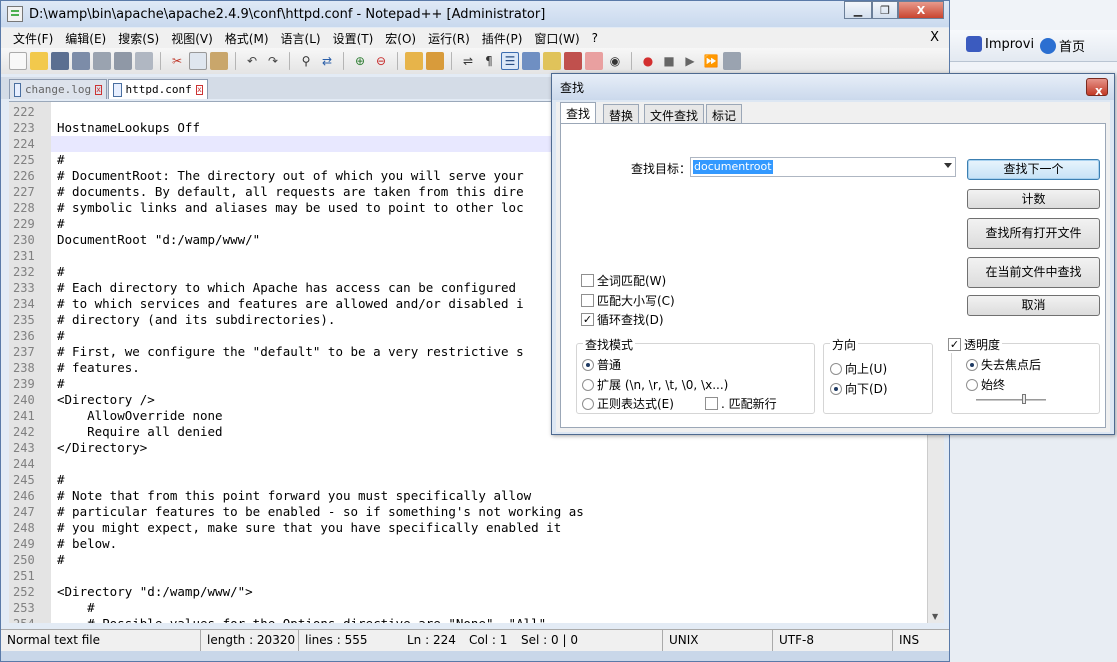 Image resolution: width=1117 pixels, height=662 pixels. What do you see at coordinates (858, 10) in the screenshot?
I see `minimize-button: ▁` at bounding box center [858, 10].